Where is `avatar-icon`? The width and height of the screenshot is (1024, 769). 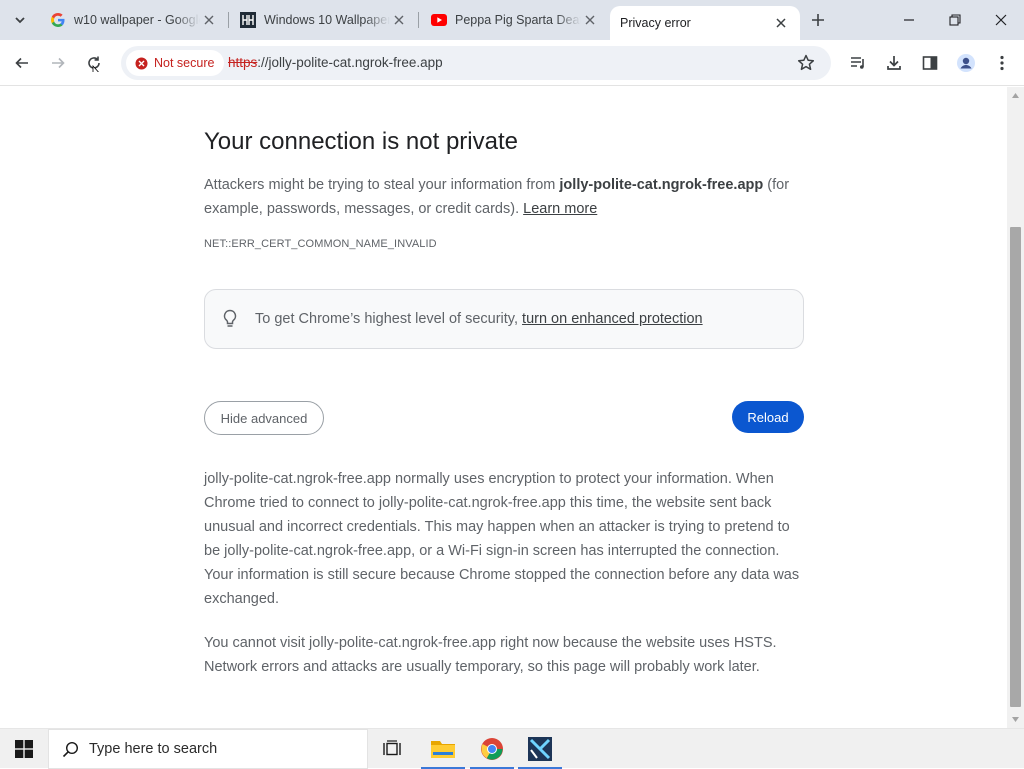
avatar-icon is located at coordinates (966, 63).